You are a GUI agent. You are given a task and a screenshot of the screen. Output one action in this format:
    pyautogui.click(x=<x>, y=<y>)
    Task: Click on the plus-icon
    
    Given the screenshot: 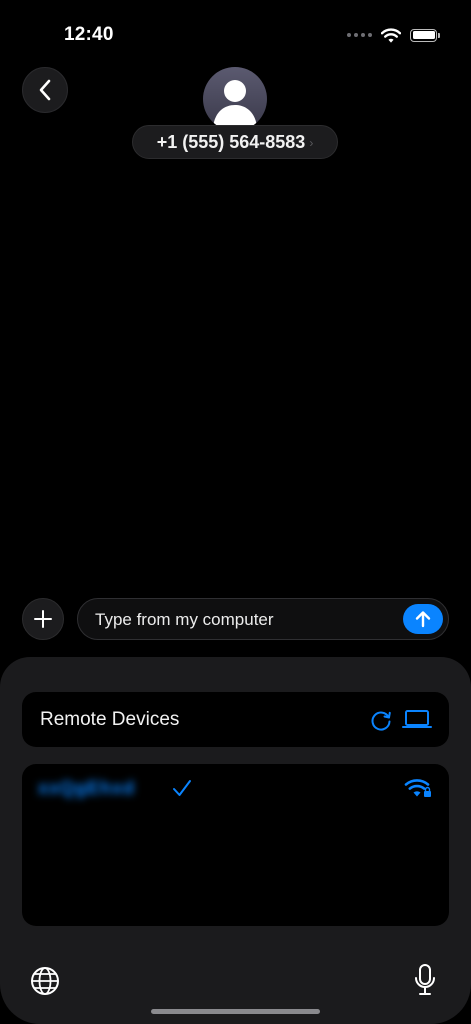 What is the action you would take?
    pyautogui.click(x=43, y=619)
    